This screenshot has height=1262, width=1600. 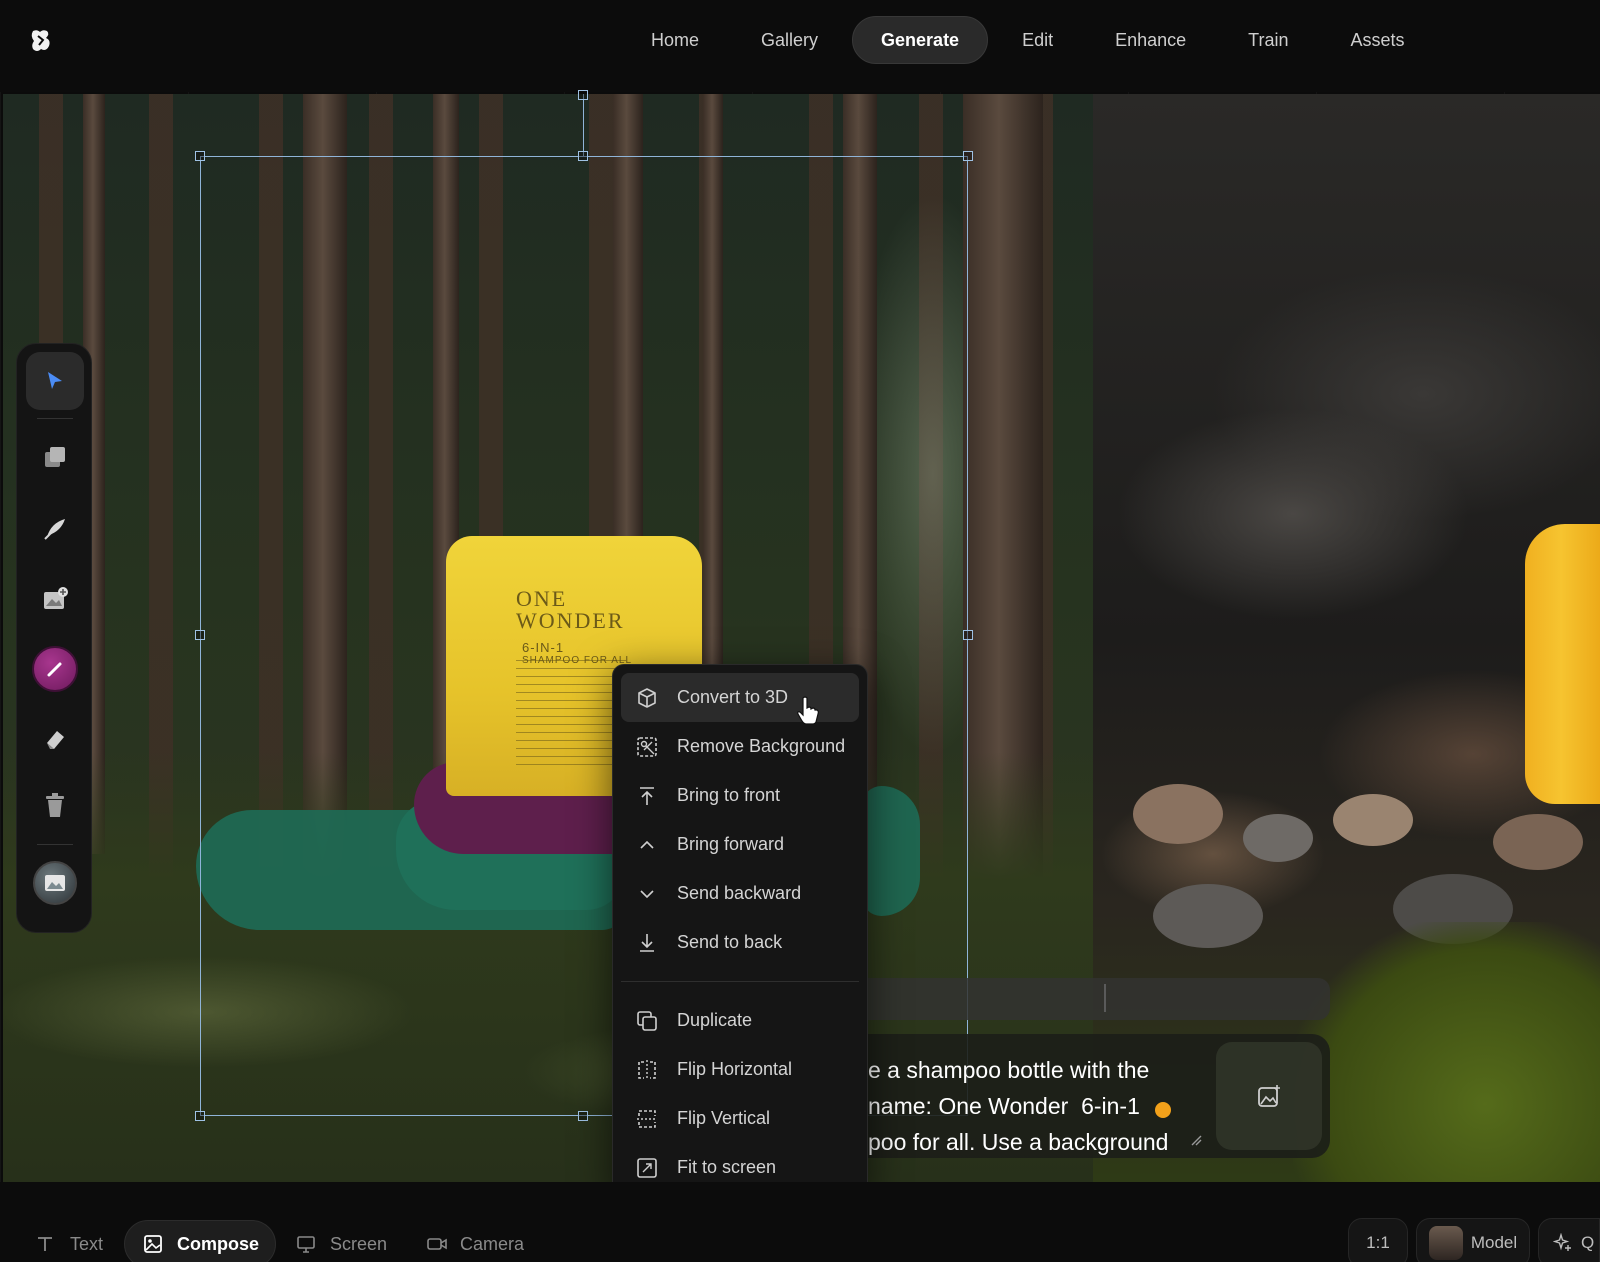 What do you see at coordinates (733, 697) in the screenshot?
I see `menu-item-label: Convert to 3D` at bounding box center [733, 697].